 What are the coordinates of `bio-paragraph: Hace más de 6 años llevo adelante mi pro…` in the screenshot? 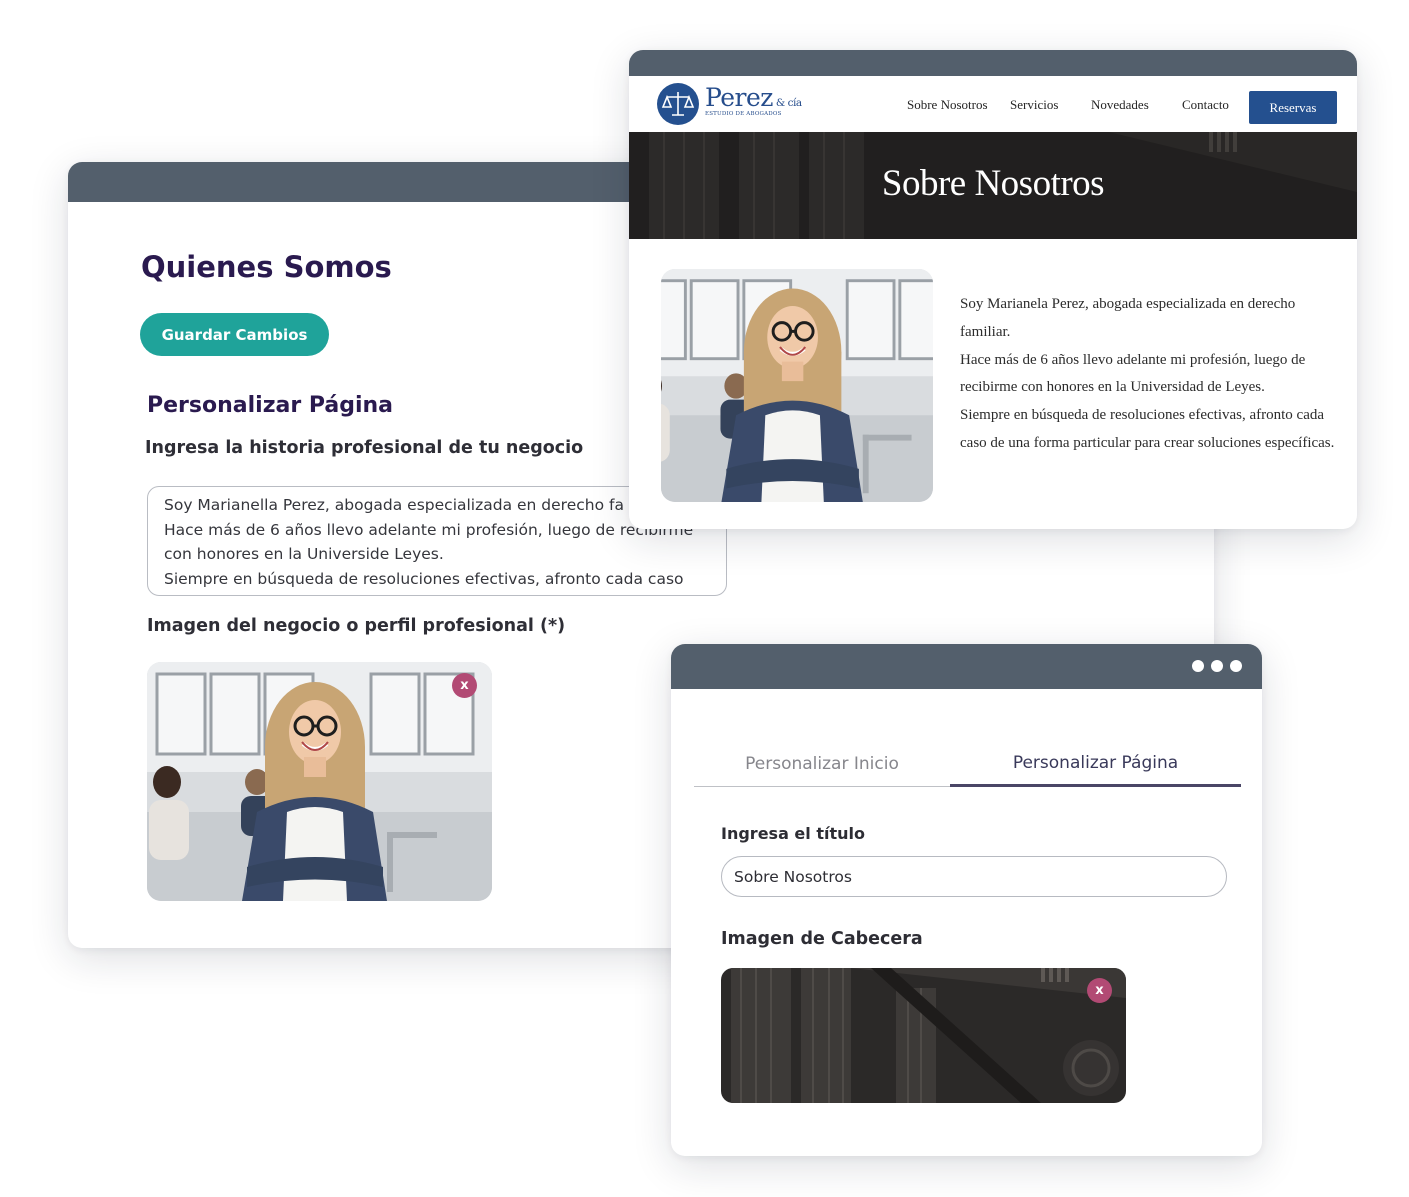 It's located at (1133, 373).